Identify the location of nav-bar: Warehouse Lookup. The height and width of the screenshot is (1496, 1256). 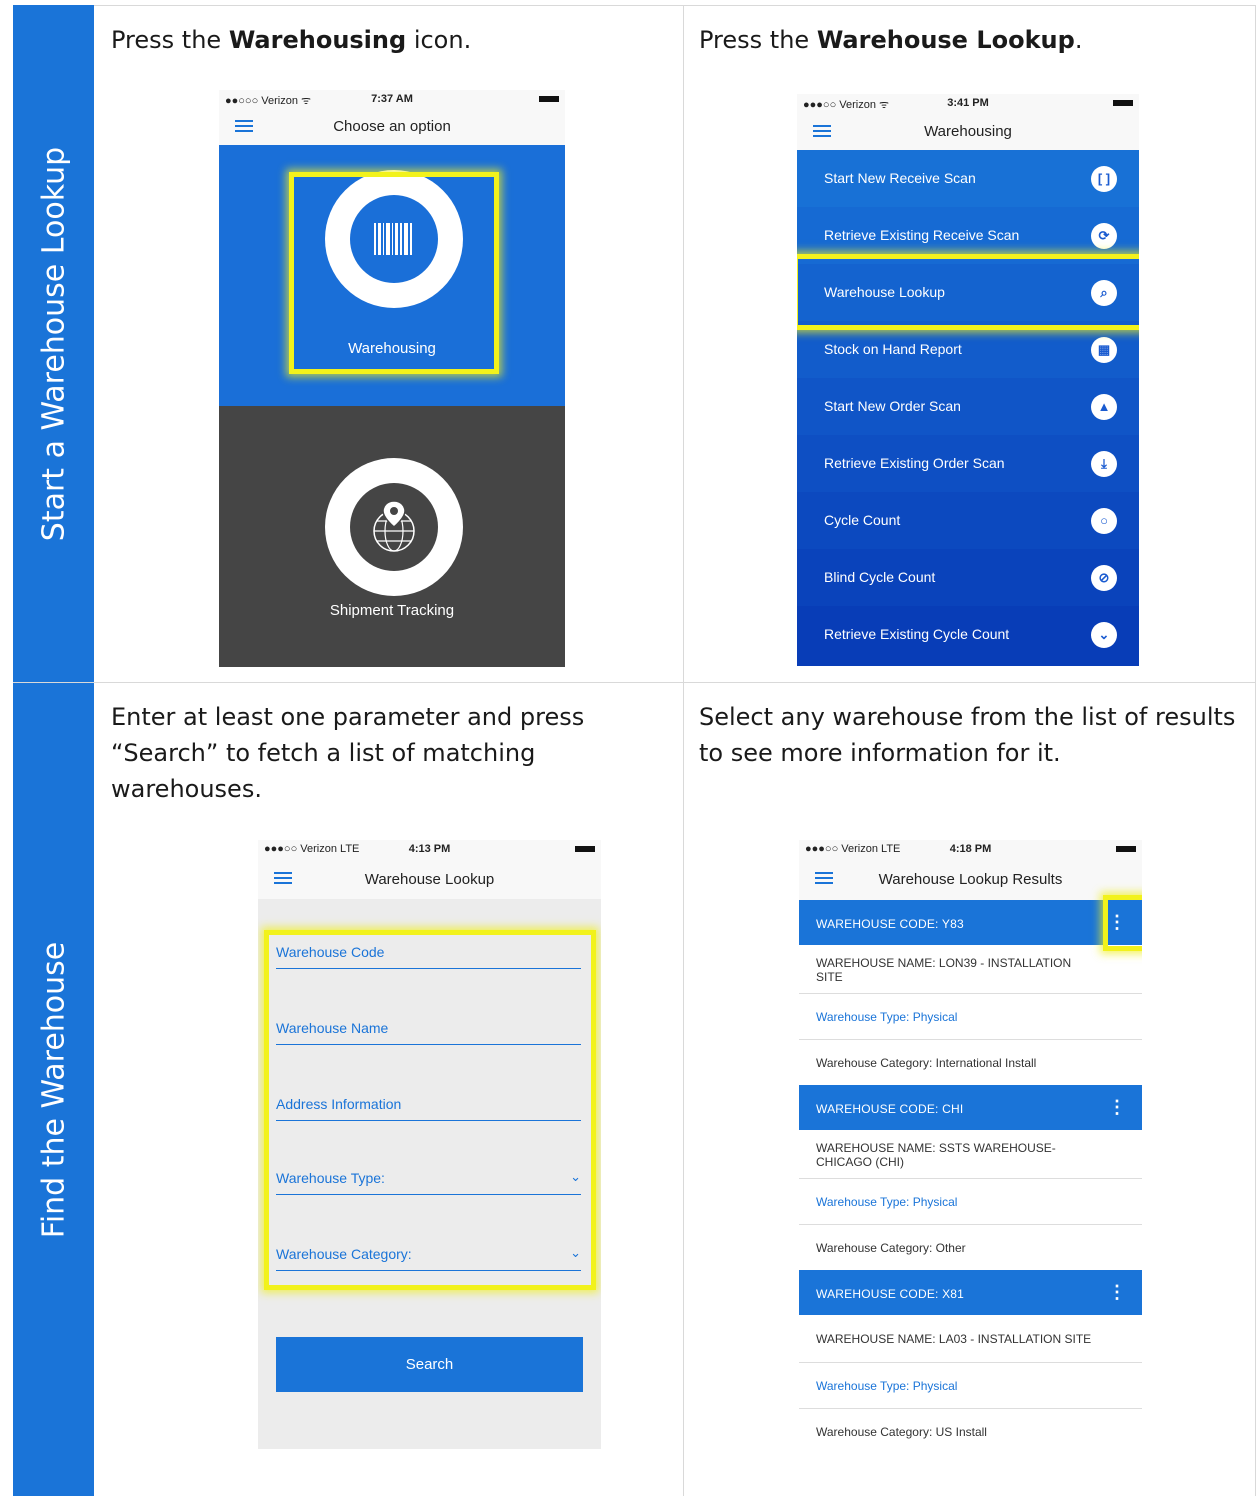
(429, 879).